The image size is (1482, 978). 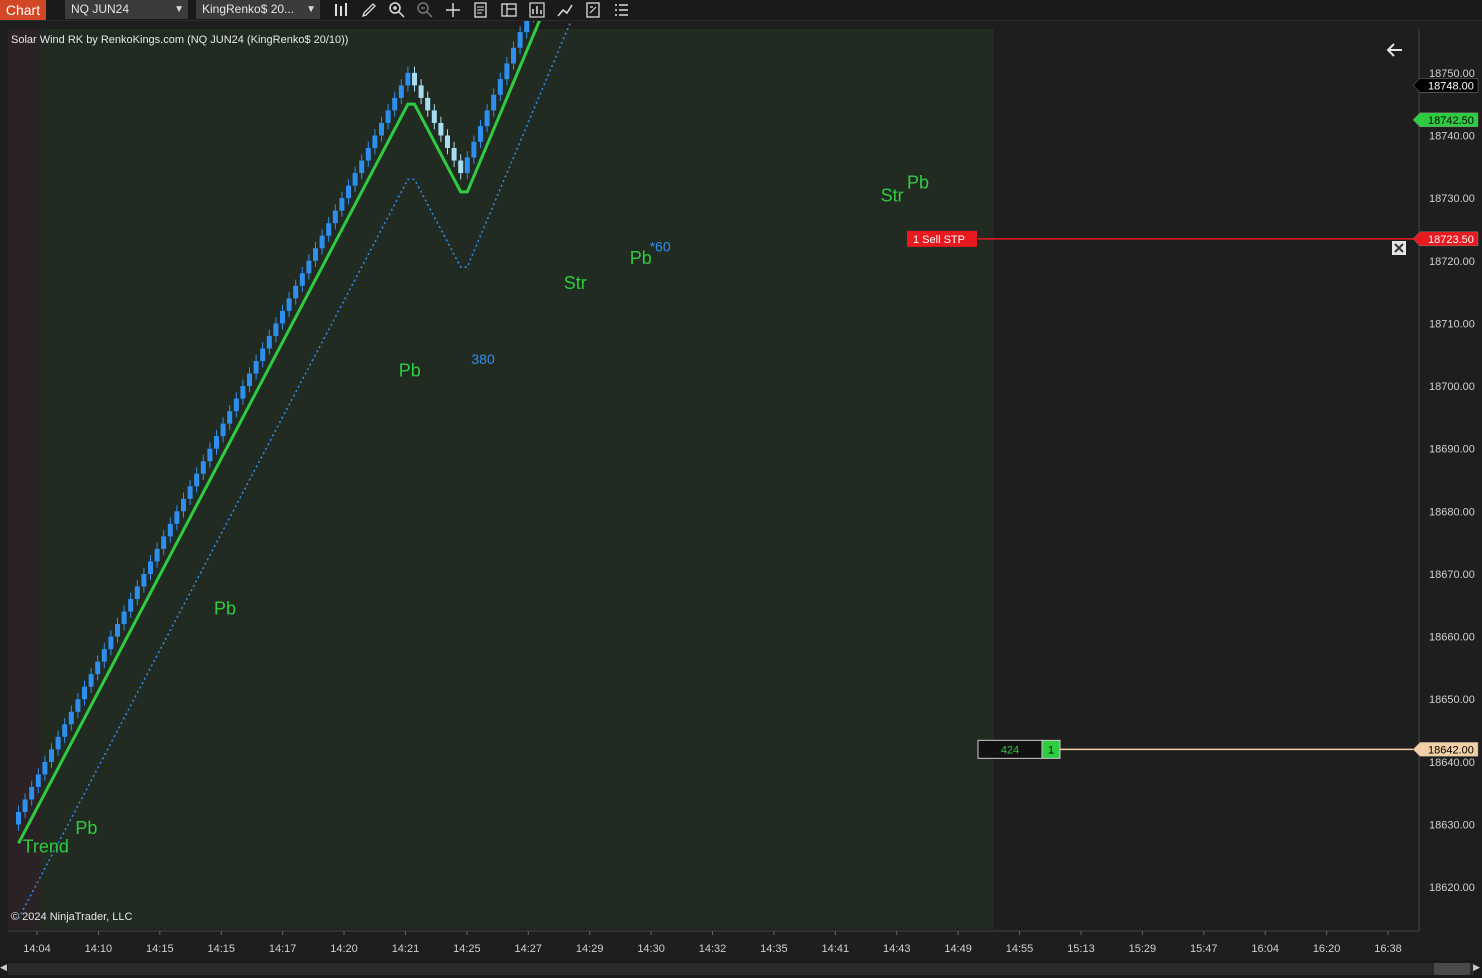 What do you see at coordinates (713, 949) in the screenshot?
I see `x-tick-label: 14:32` at bounding box center [713, 949].